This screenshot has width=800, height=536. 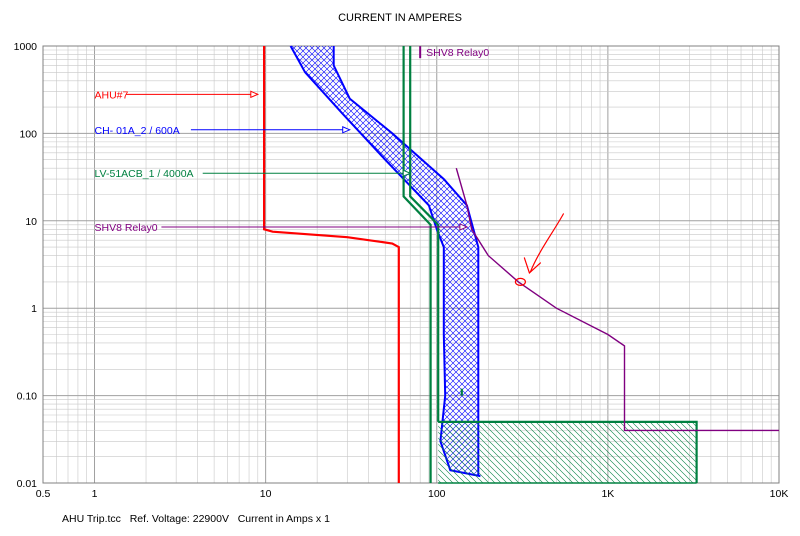 What do you see at coordinates (126, 228) in the screenshot?
I see `relay-label: SHV8 Relay0` at bounding box center [126, 228].